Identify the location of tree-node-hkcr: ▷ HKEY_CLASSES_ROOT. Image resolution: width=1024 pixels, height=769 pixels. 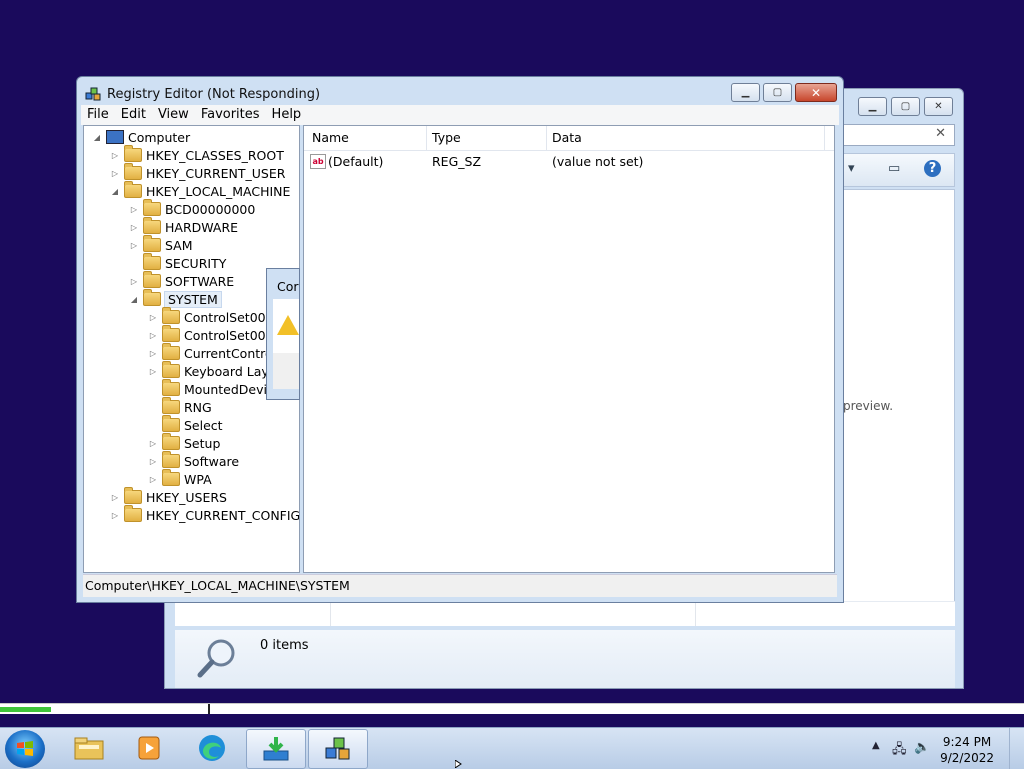
(197, 154).